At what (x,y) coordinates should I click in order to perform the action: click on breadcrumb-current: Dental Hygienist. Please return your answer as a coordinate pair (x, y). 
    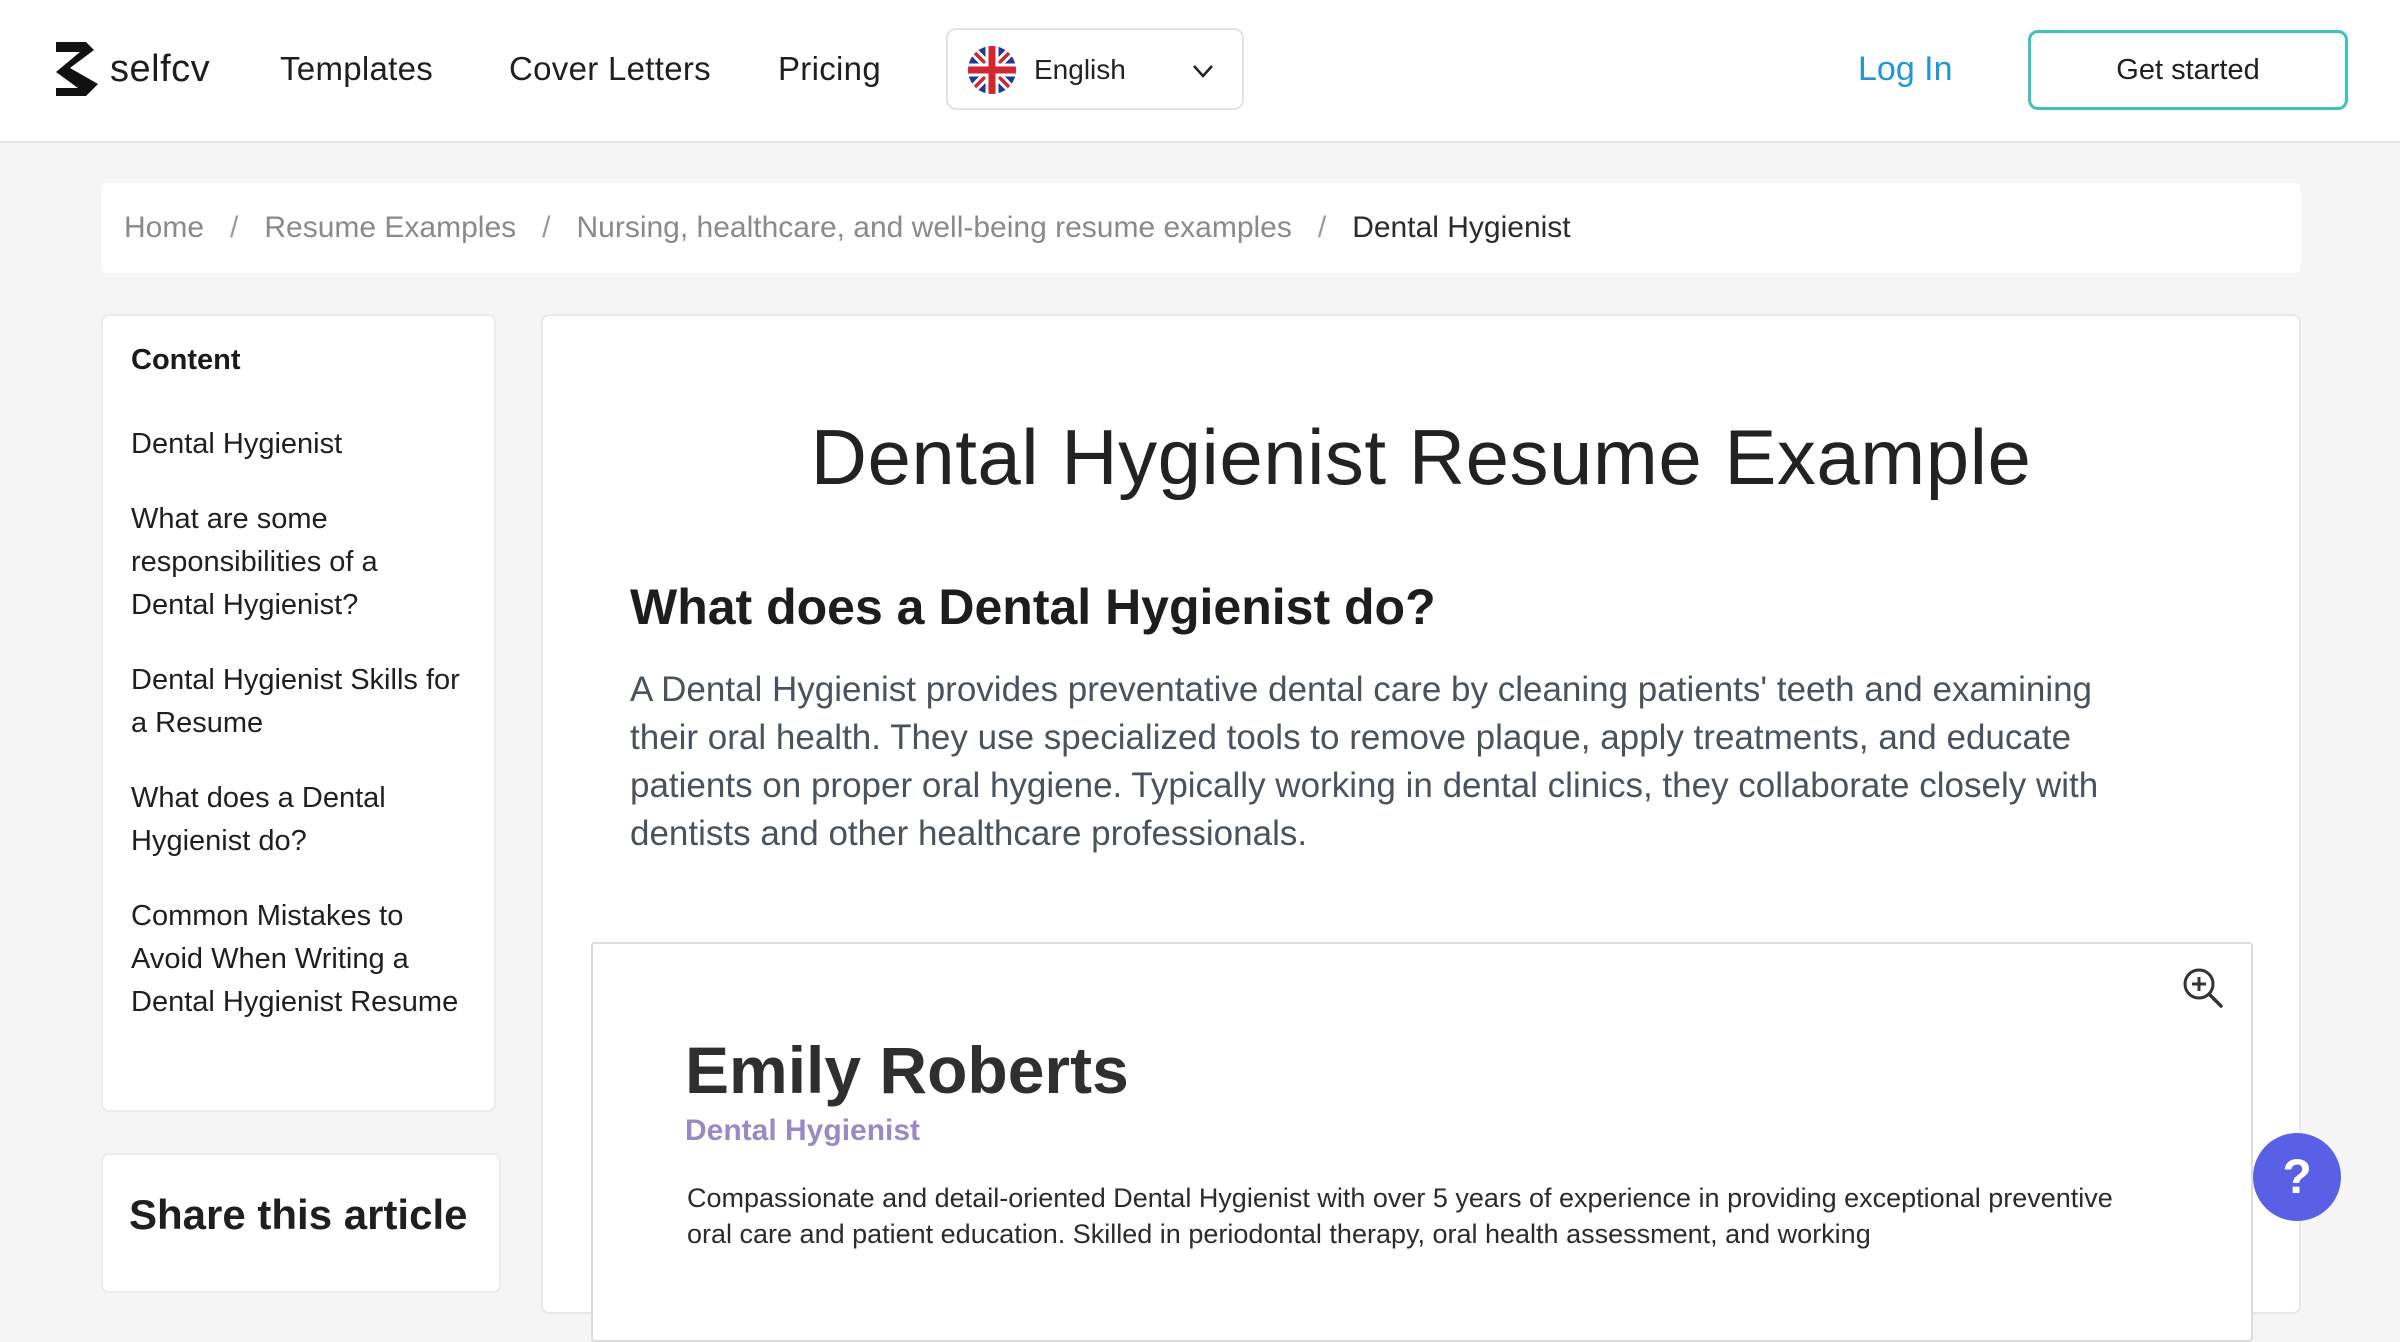
    Looking at the image, I should click on (1461, 227).